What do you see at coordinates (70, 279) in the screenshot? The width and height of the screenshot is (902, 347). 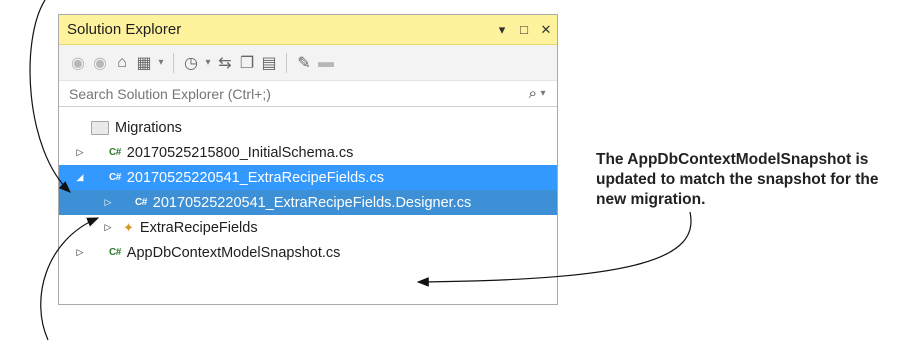 I see `arrow-to-designer-file` at bounding box center [70, 279].